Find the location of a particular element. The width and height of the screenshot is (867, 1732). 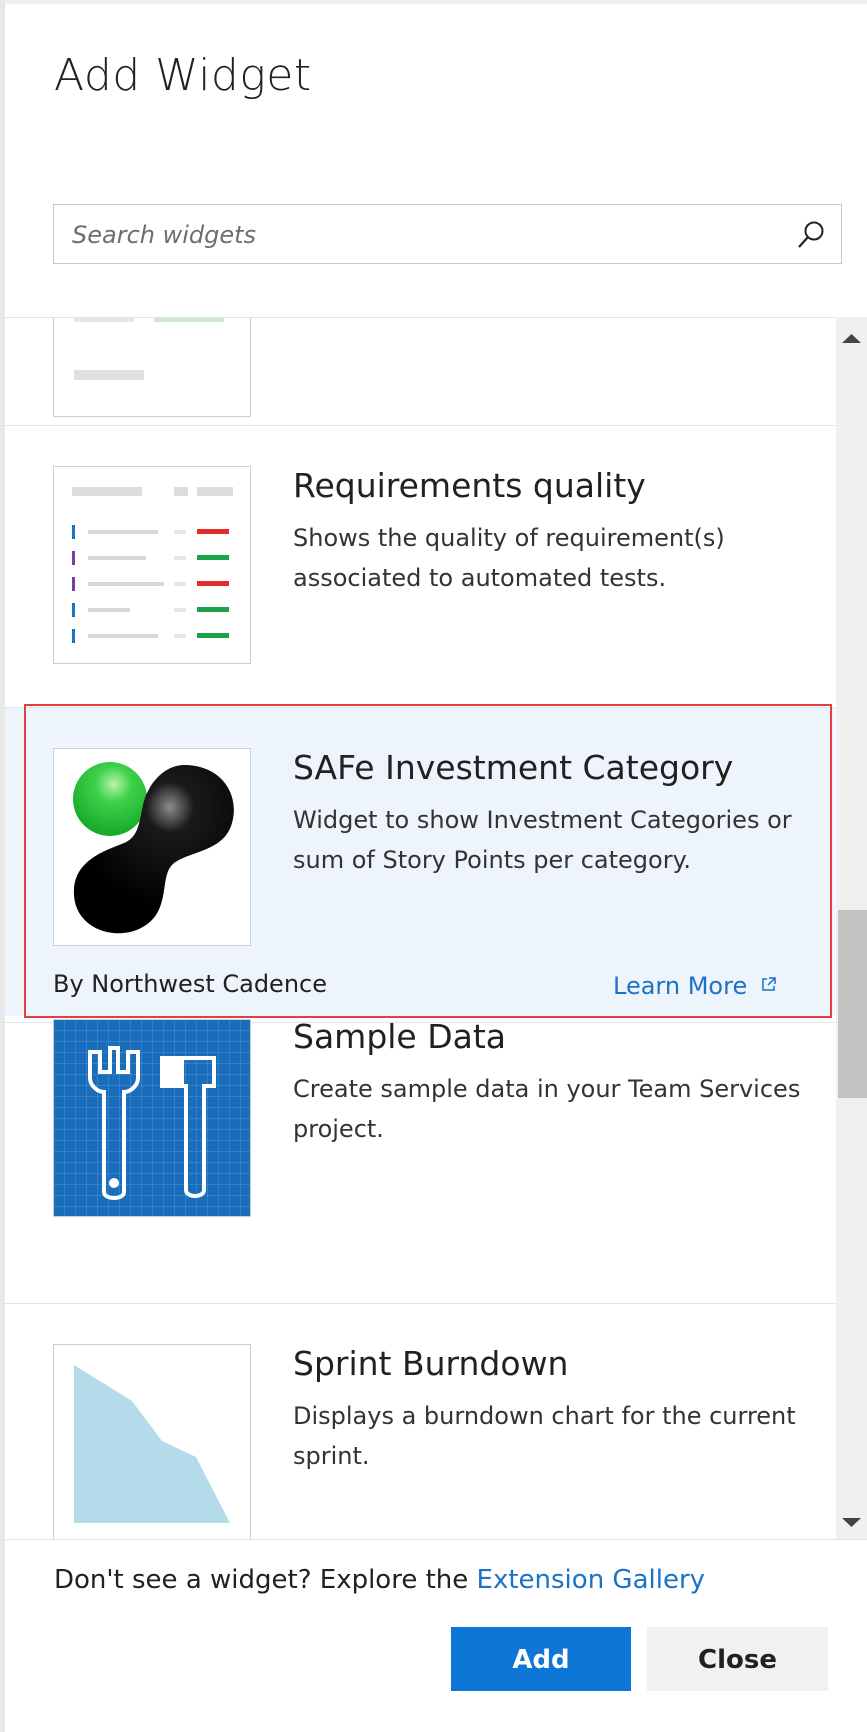

widget-name: SAFe Investment Category is located at coordinates (513, 767).